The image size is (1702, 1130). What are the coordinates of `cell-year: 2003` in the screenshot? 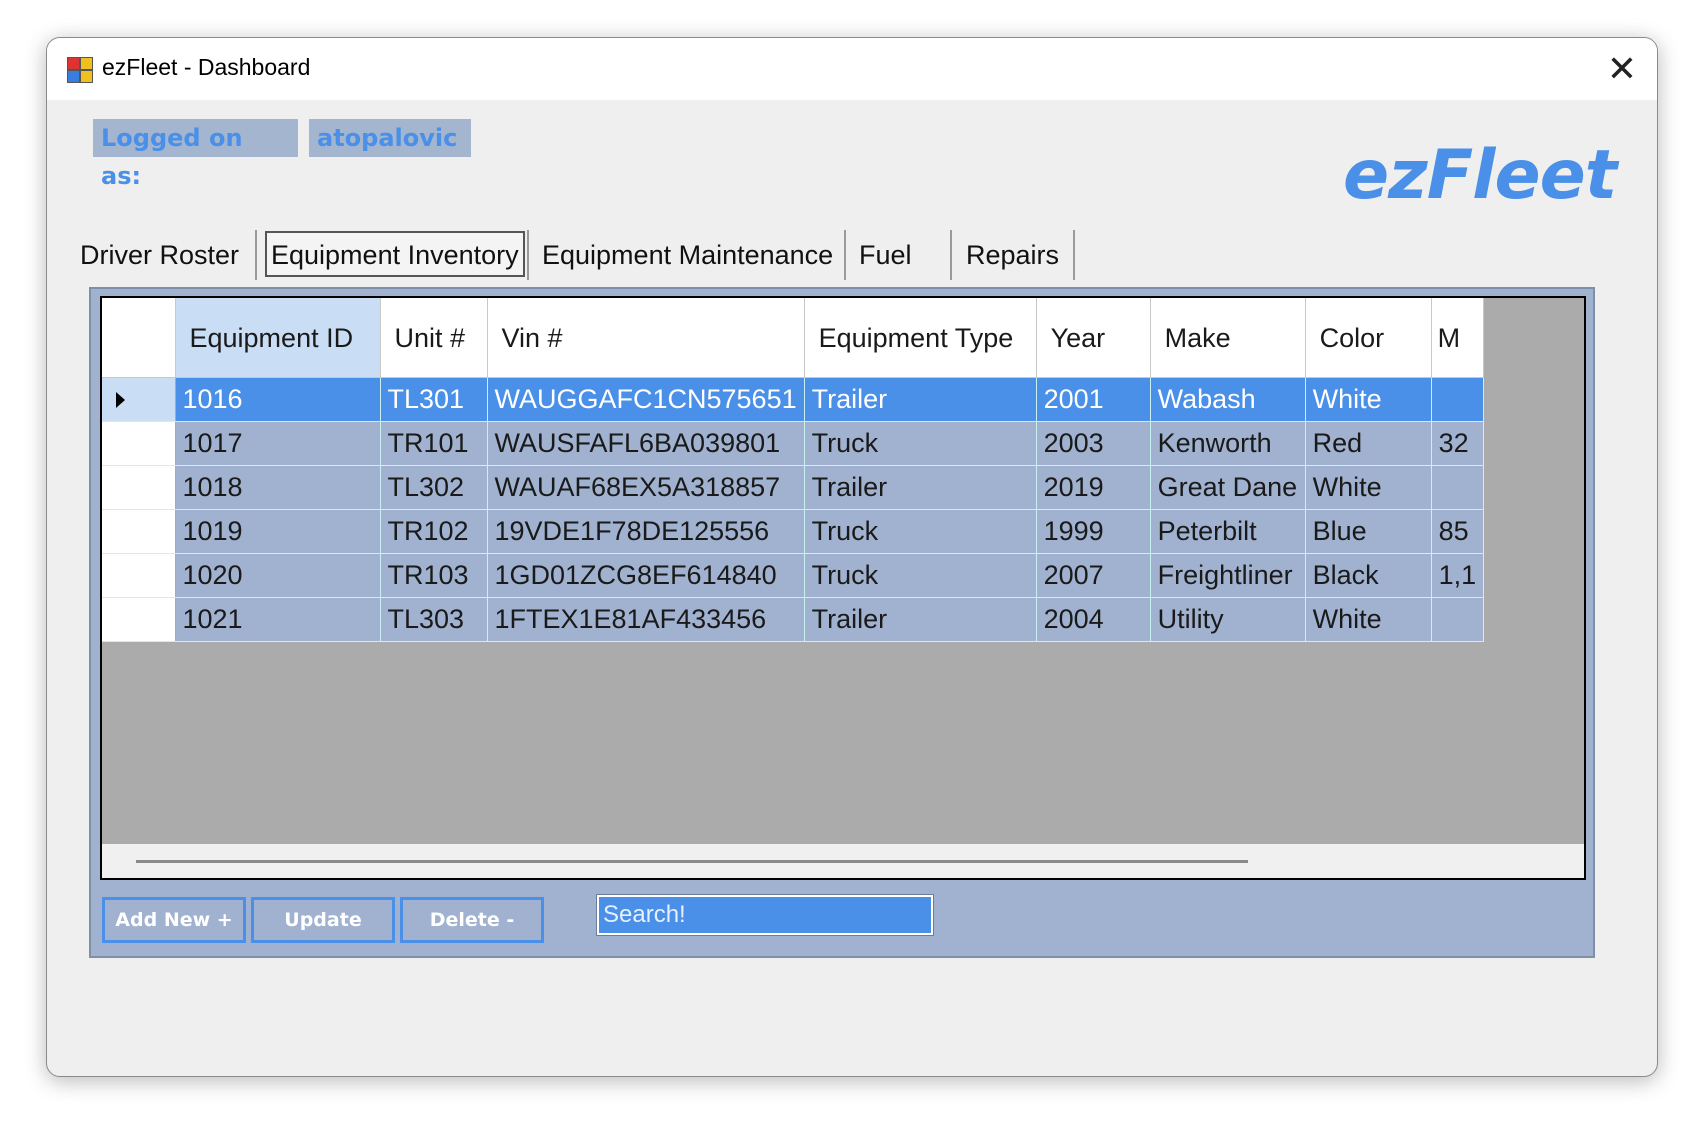 It's located at (1093, 443).